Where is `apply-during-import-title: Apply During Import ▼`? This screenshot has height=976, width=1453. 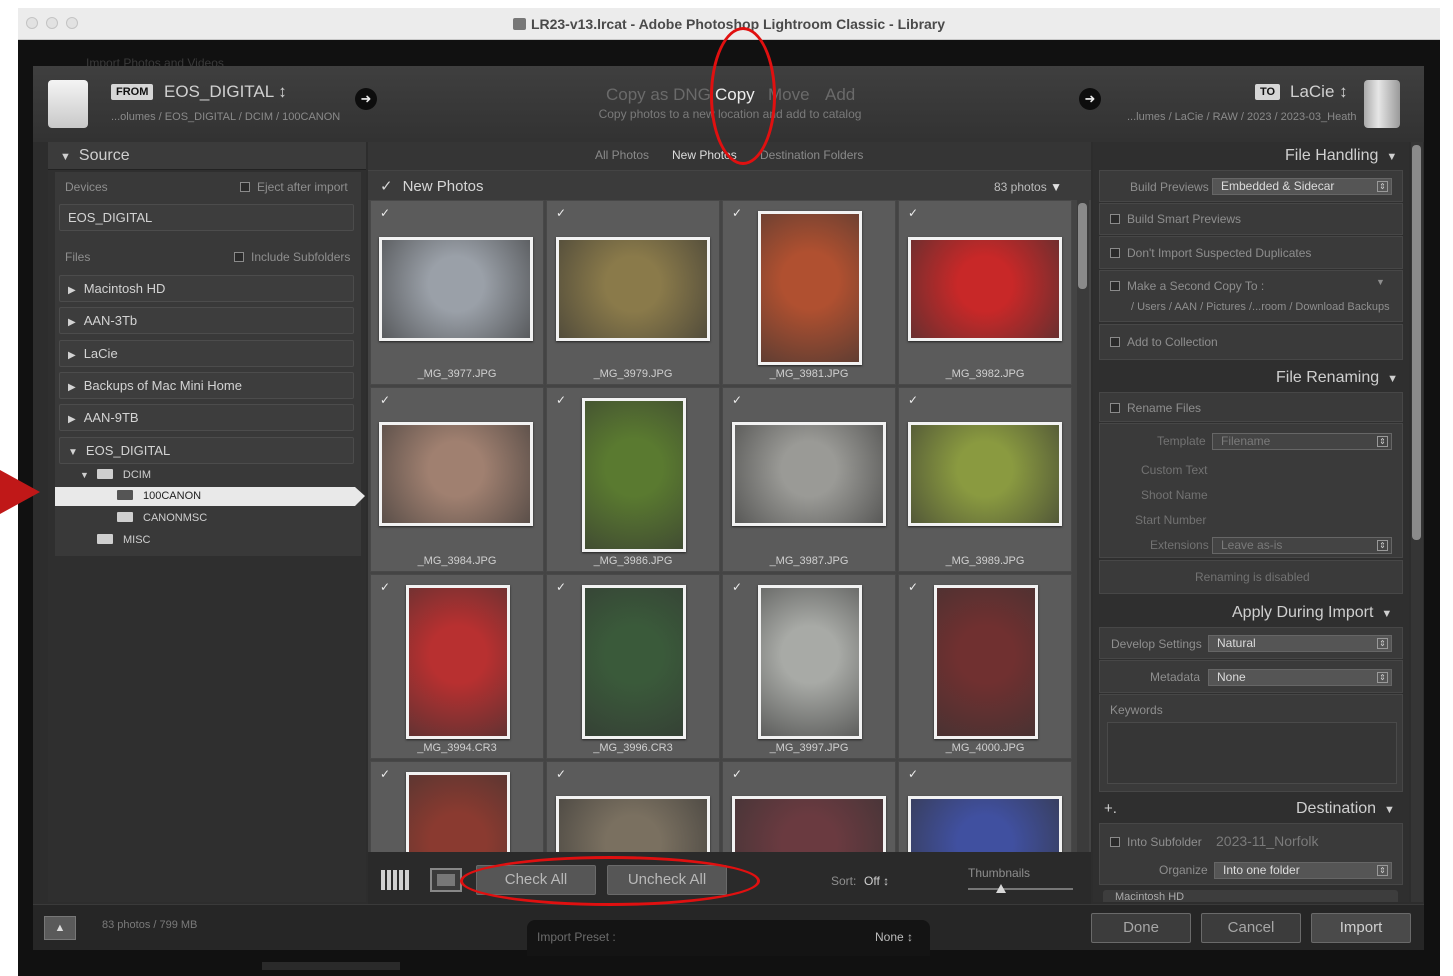
apply-during-import-title: Apply During Import ▼ is located at coordinates (1312, 613).